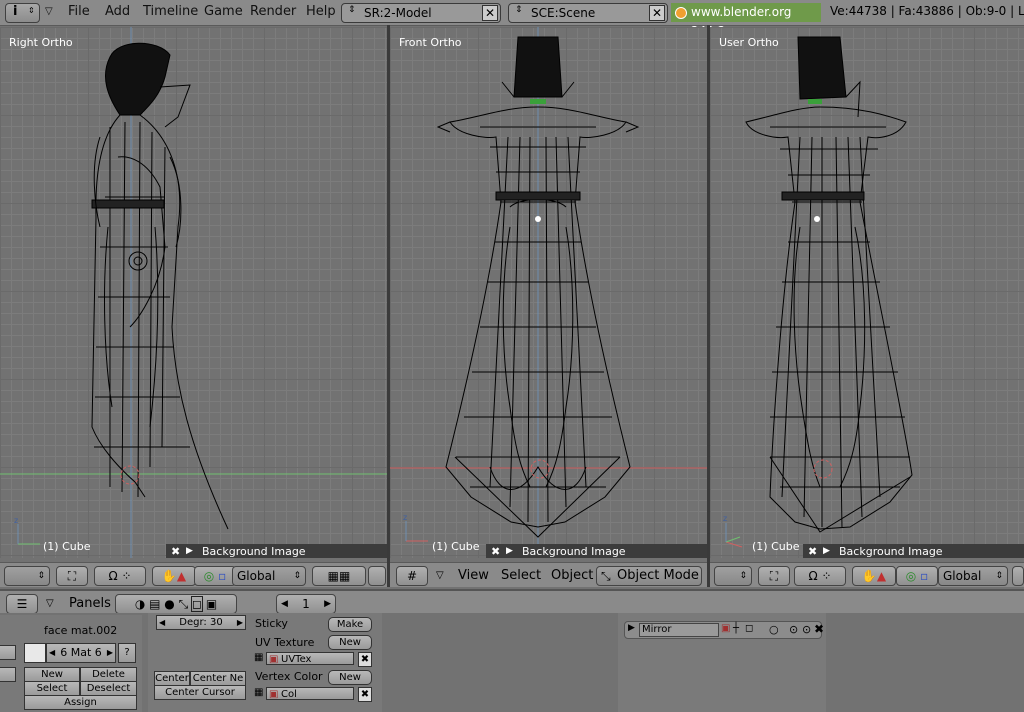 The image size is (1024, 712). Describe the element at coordinates (774, 629) in the screenshot. I see `cage-toggle-icon: ○` at that location.